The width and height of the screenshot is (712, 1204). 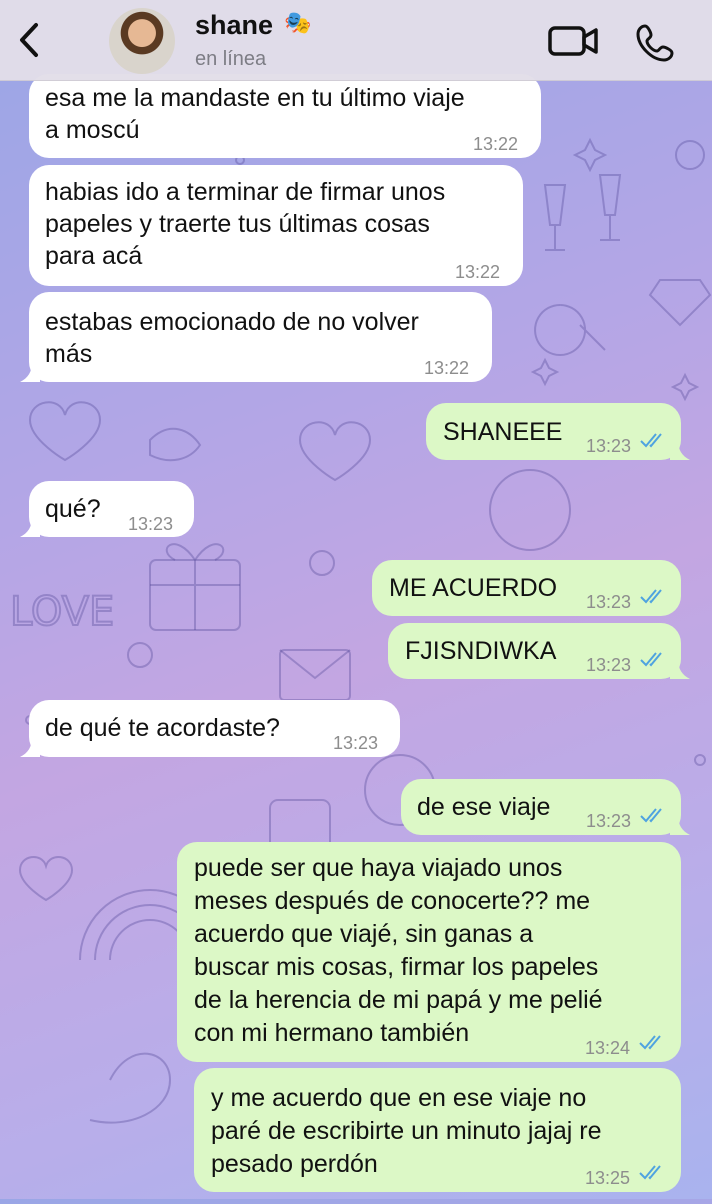 What do you see at coordinates (364, 934) in the screenshot?
I see `message-text: acuerdo que viajé, sin ganas a` at bounding box center [364, 934].